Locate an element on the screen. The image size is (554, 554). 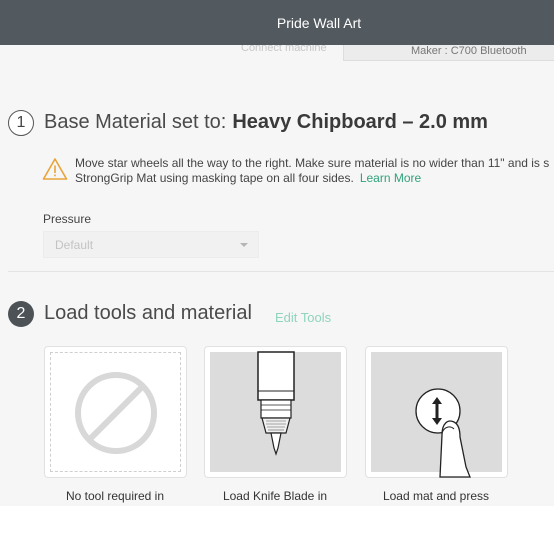
tool-card-knife-blade is located at coordinates (275, 412).